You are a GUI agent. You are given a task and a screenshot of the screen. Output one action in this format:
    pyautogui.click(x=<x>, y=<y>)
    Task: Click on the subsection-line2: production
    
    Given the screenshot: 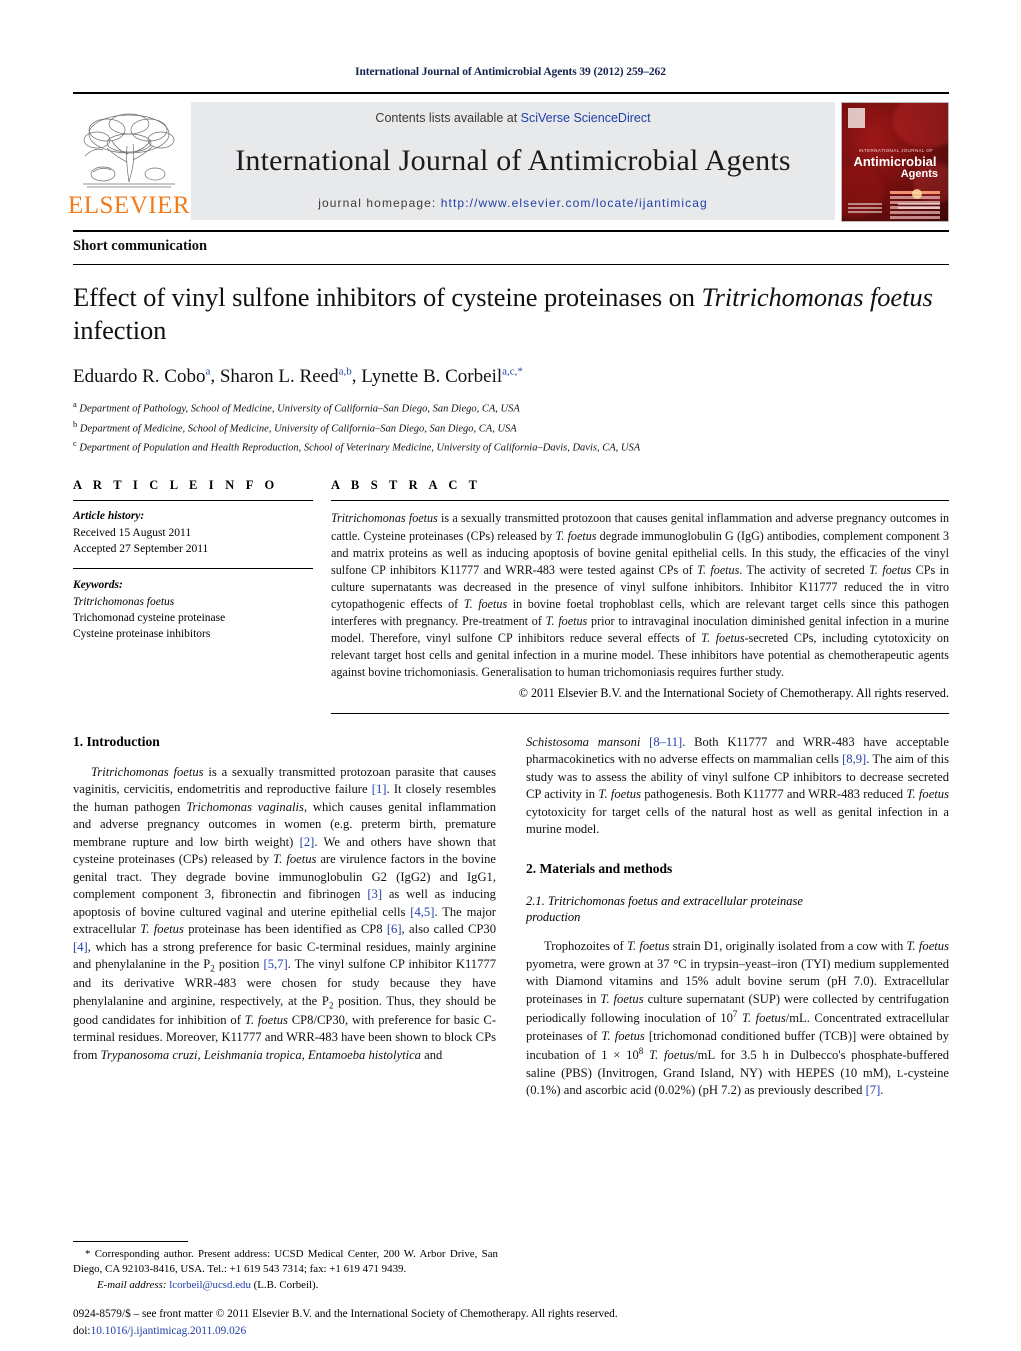 What is the action you would take?
    pyautogui.click(x=553, y=916)
    